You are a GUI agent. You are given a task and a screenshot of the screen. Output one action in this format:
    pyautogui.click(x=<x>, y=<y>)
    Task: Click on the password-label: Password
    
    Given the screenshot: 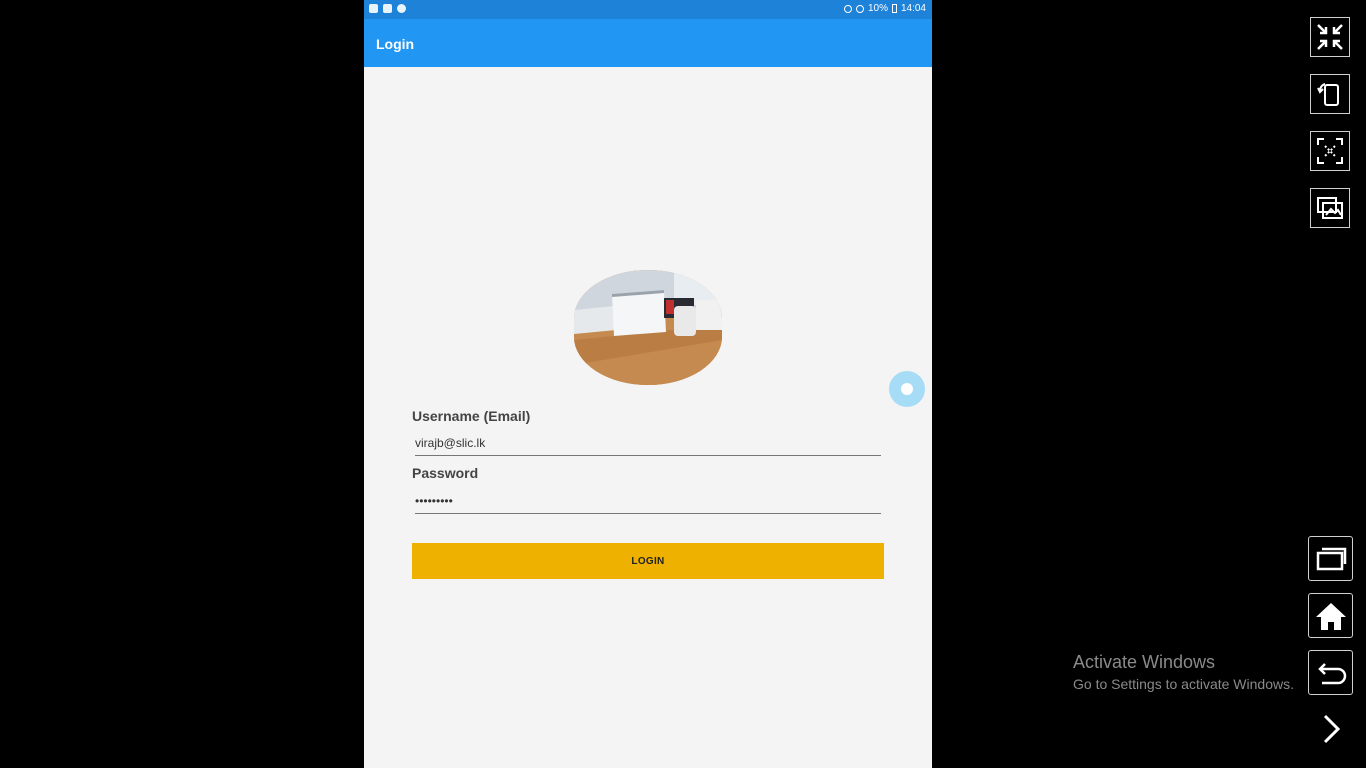 What is the action you would take?
    pyautogui.click(x=445, y=473)
    